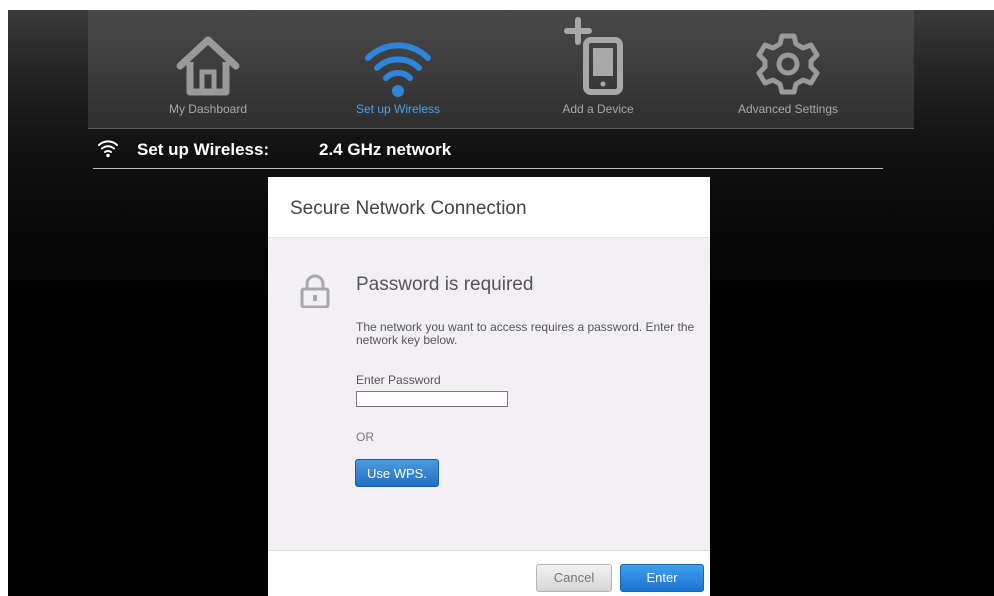 The image size is (994, 596). I want to click on password-required-heading: Password is required, so click(445, 284).